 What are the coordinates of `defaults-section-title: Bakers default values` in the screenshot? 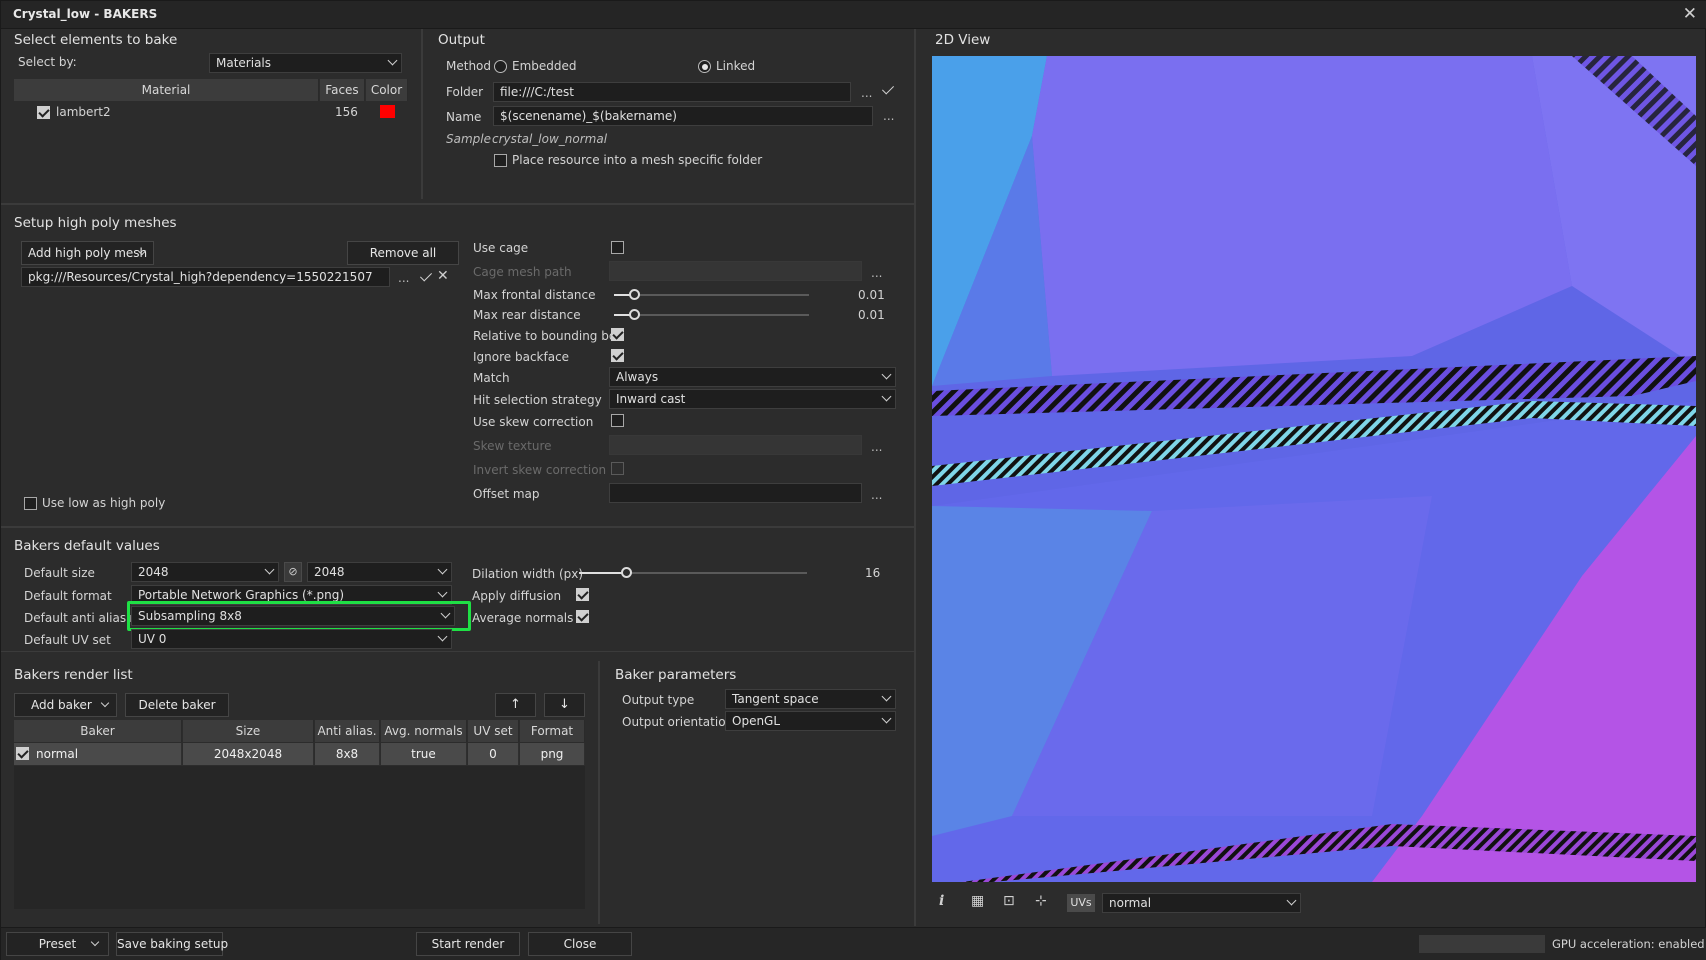 It's located at (87, 546).